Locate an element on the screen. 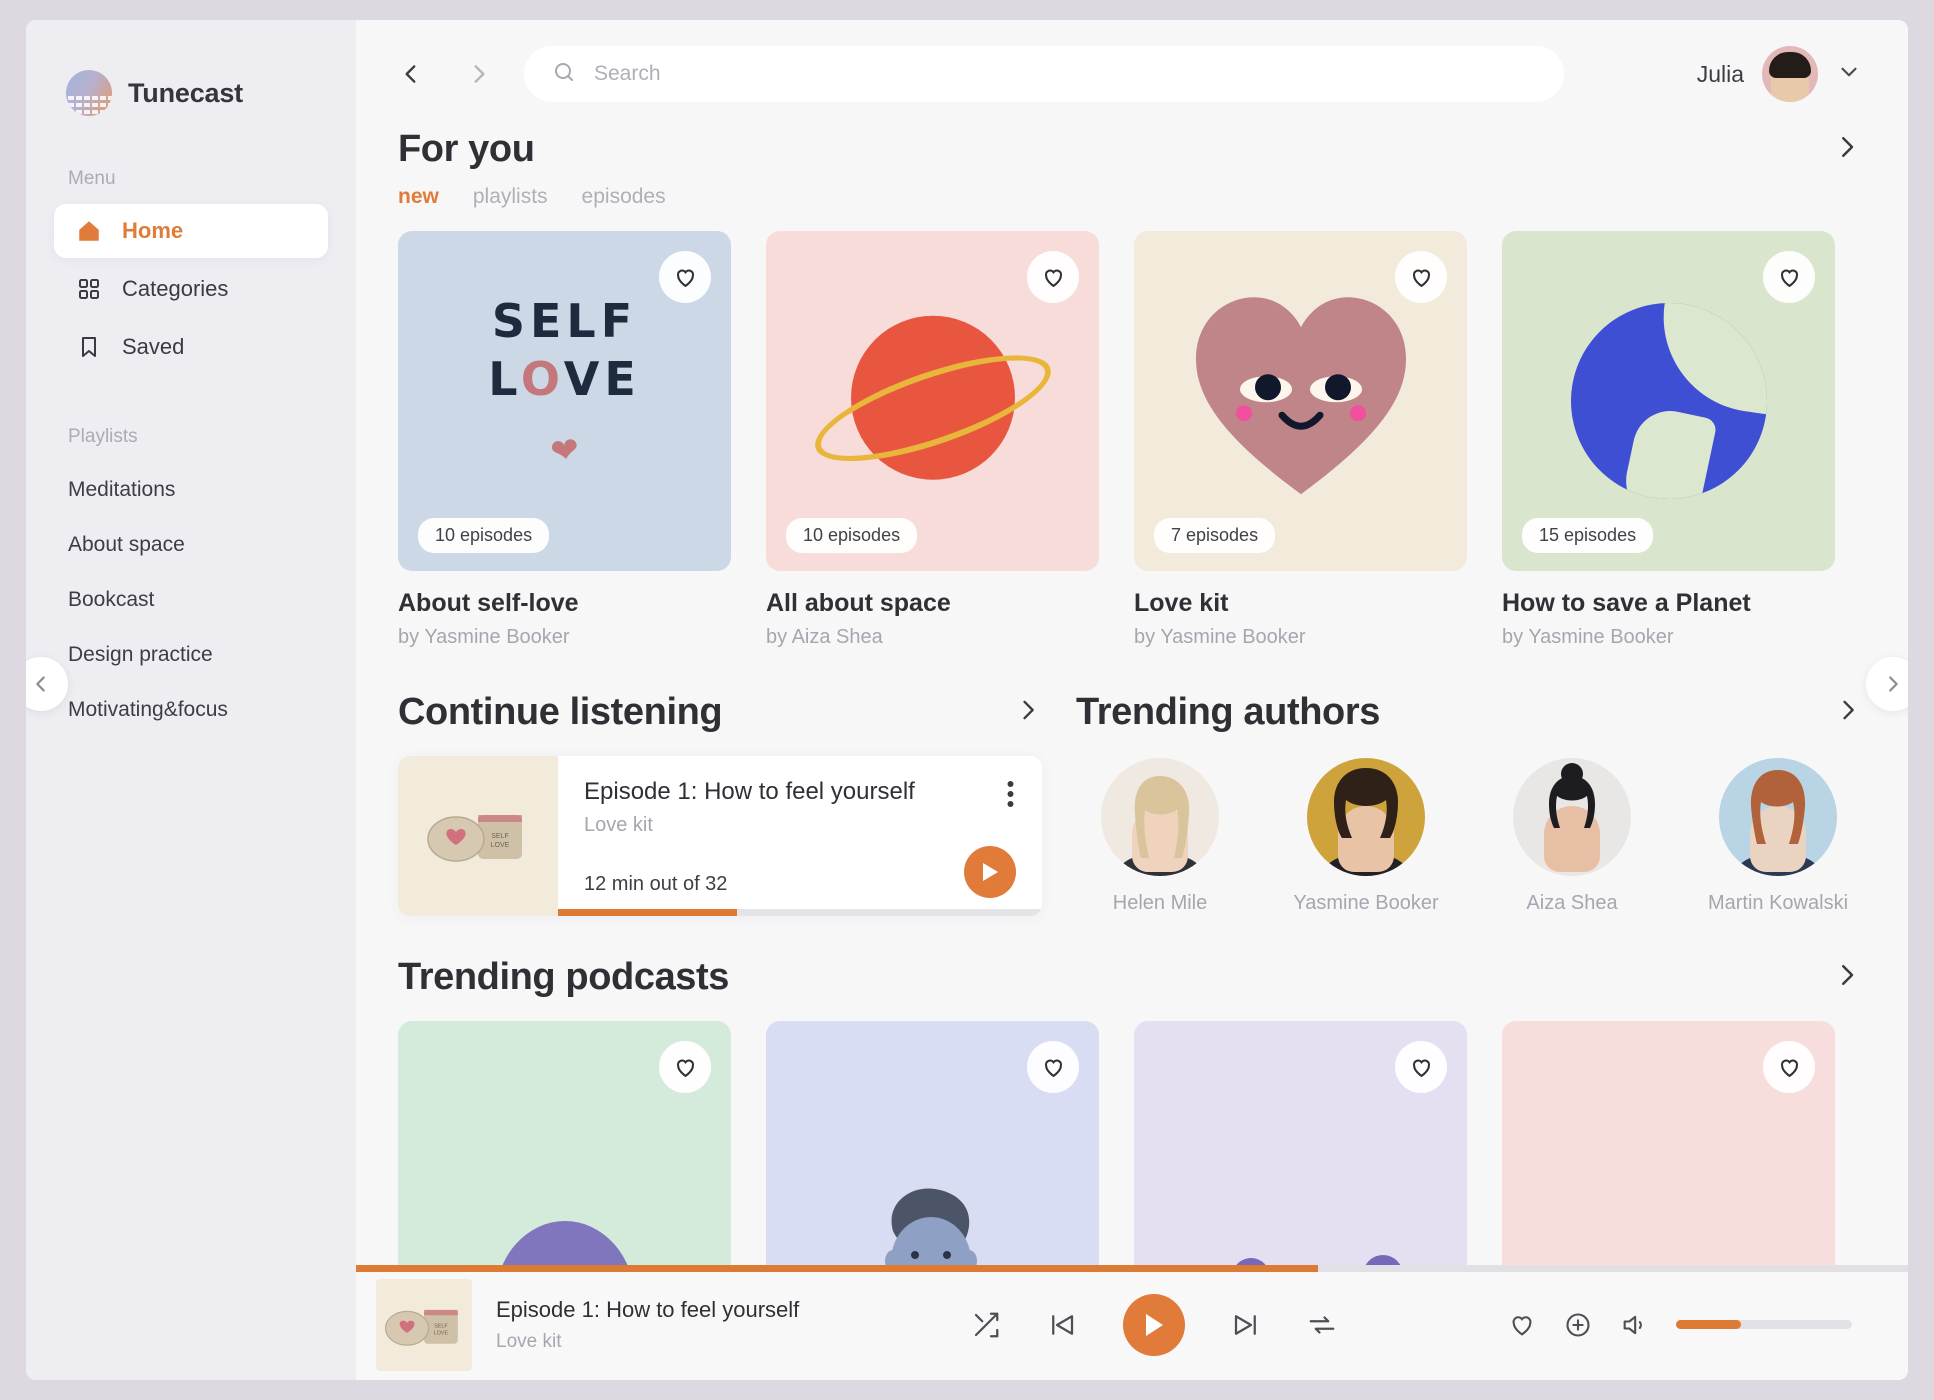 The height and width of the screenshot is (1400, 1934). player-controls is located at coordinates (1154, 1324).